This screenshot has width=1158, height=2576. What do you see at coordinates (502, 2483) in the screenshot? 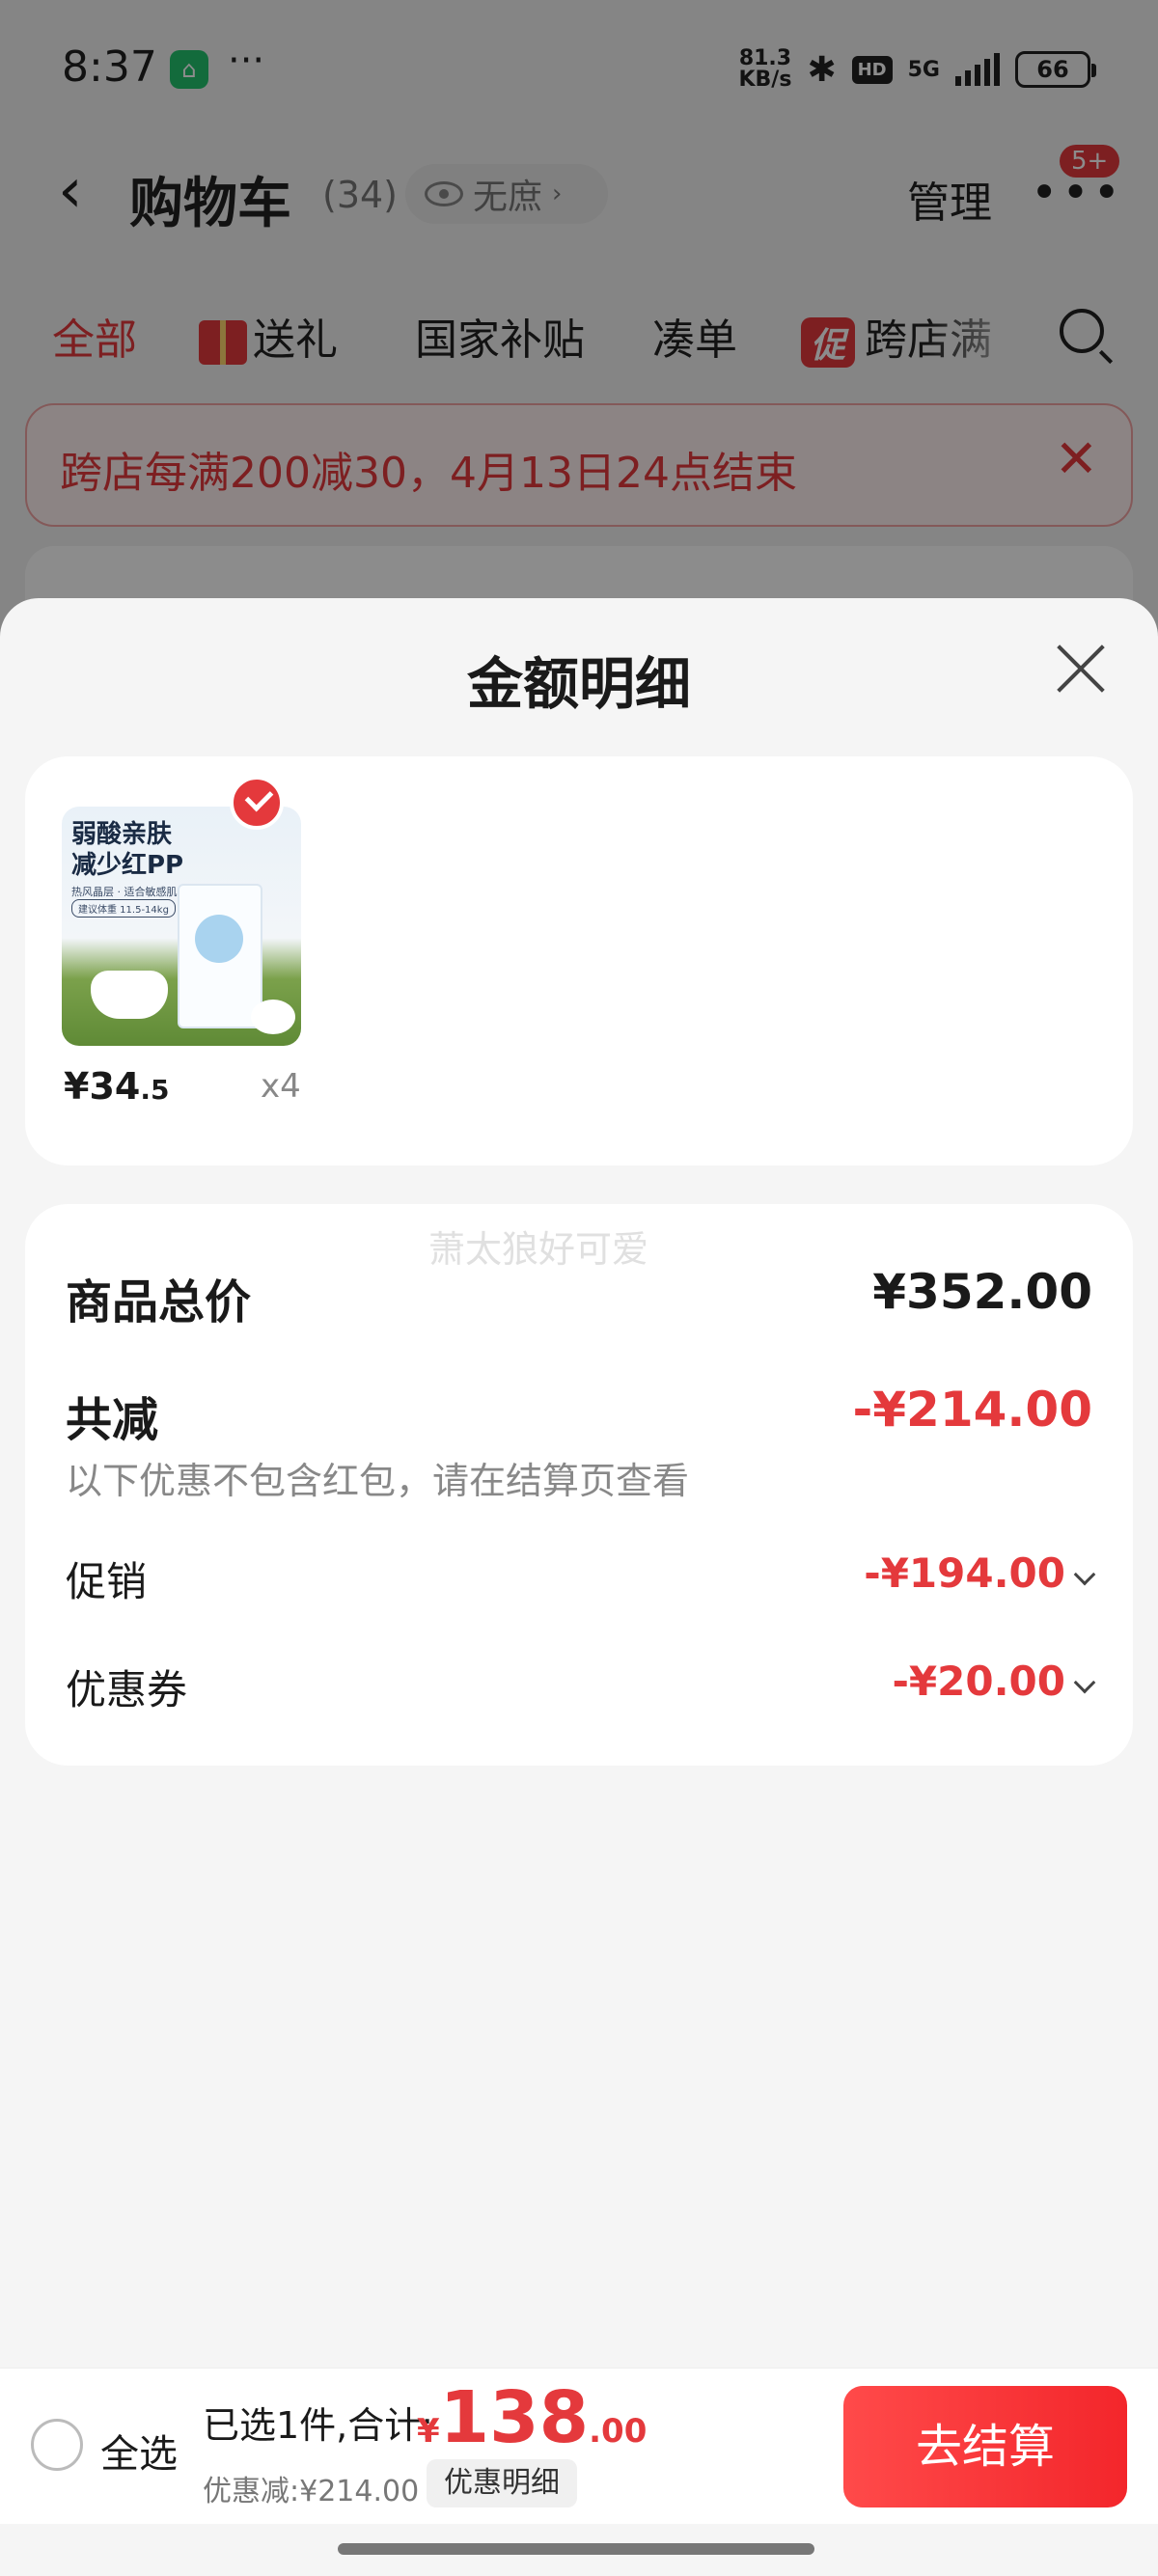
I see `discount-detail-button: 优惠明细` at bounding box center [502, 2483].